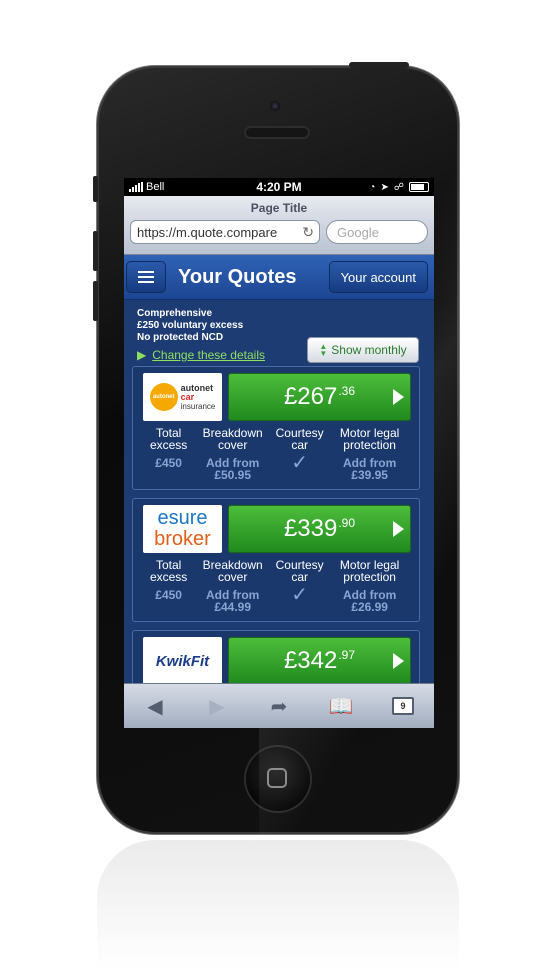  Describe the element at coordinates (232, 586) in the screenshot. I see `feature-breakdown: Breakdown cover Add from £44.99` at that location.